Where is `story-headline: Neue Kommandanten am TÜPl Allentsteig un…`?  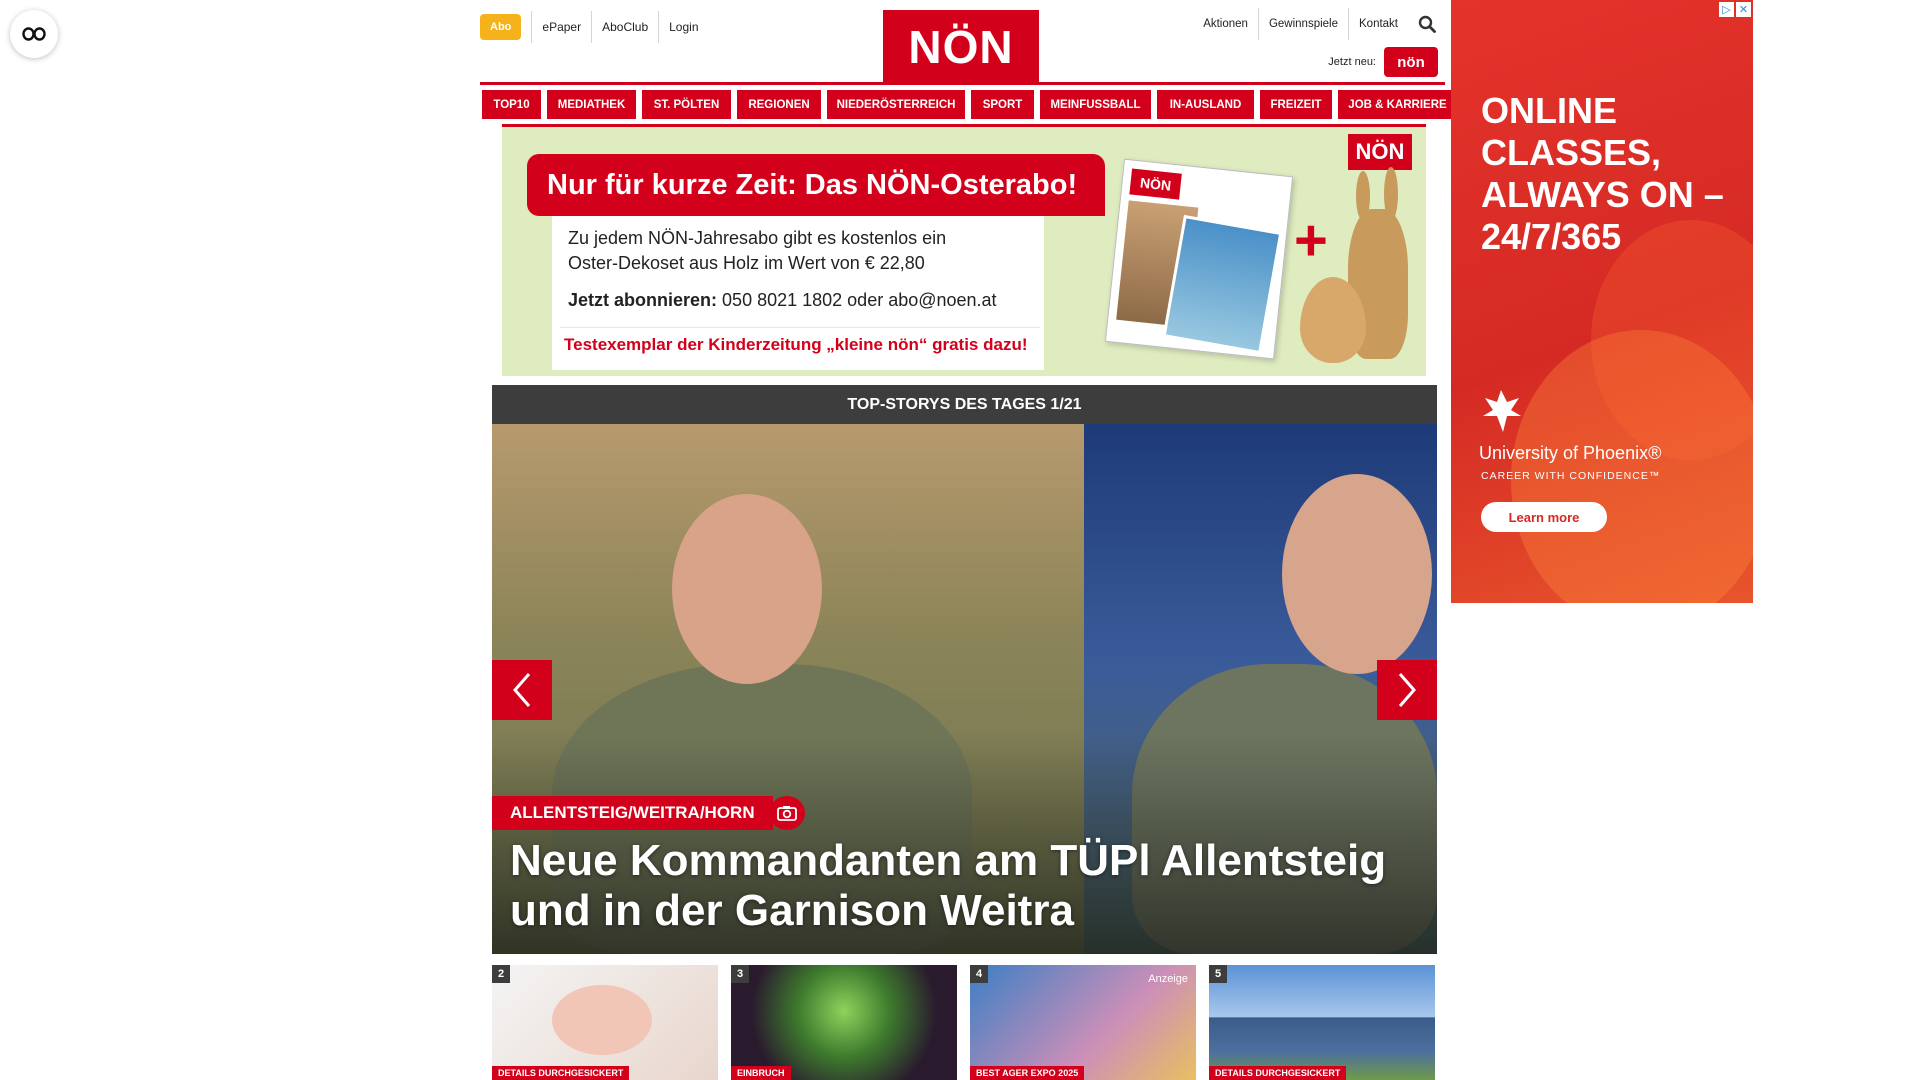 story-headline: Neue Kommandanten am TÜPl Allentsteig un… is located at coordinates (960, 886).